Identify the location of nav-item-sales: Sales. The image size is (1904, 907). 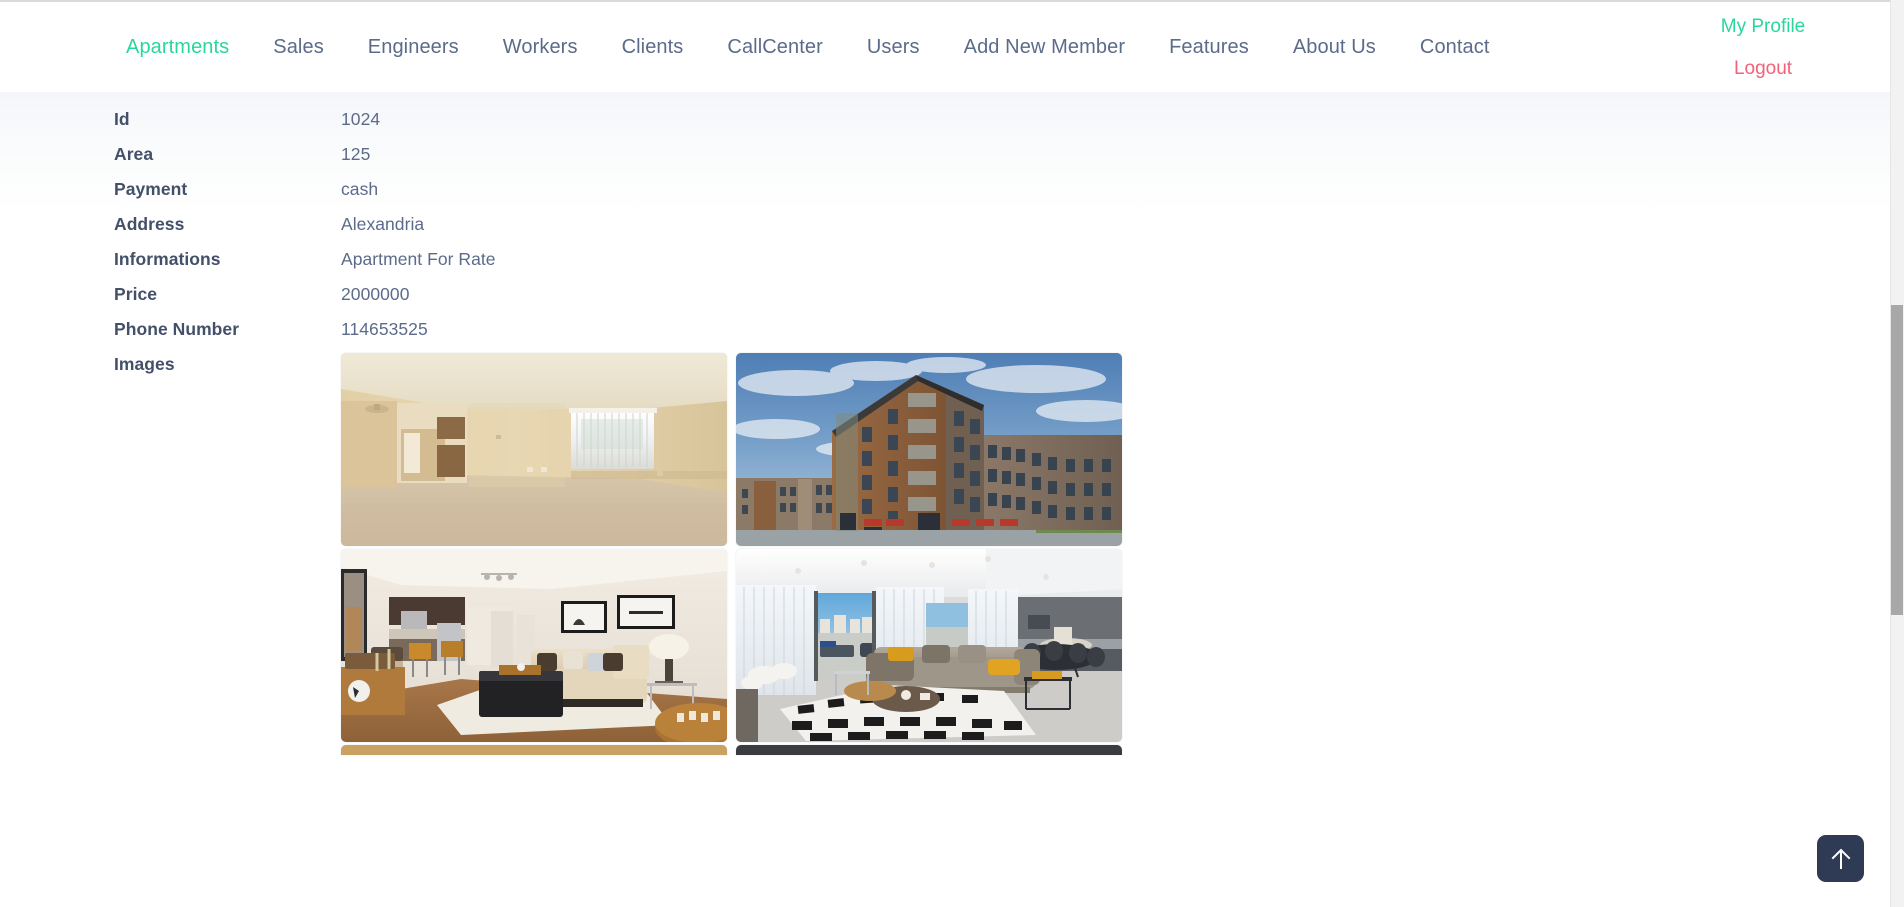
(298, 47).